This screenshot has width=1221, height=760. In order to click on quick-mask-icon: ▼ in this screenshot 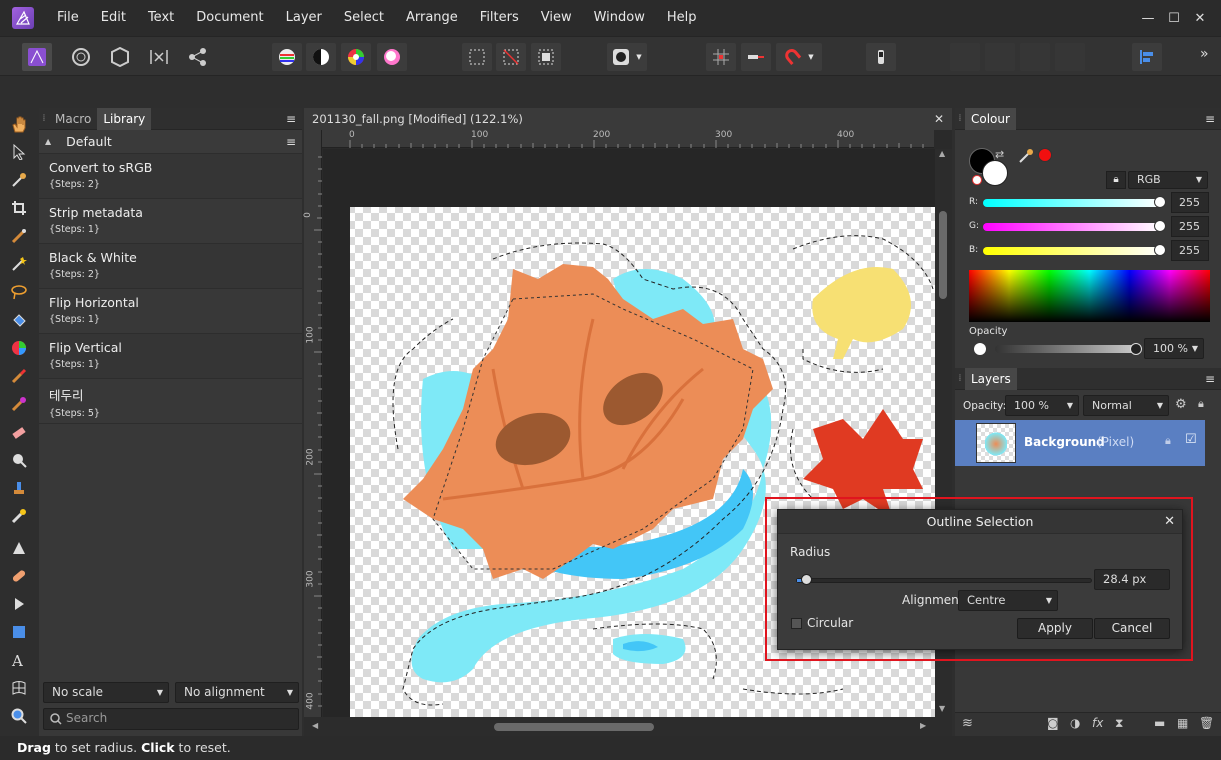, I will do `click(627, 57)`.